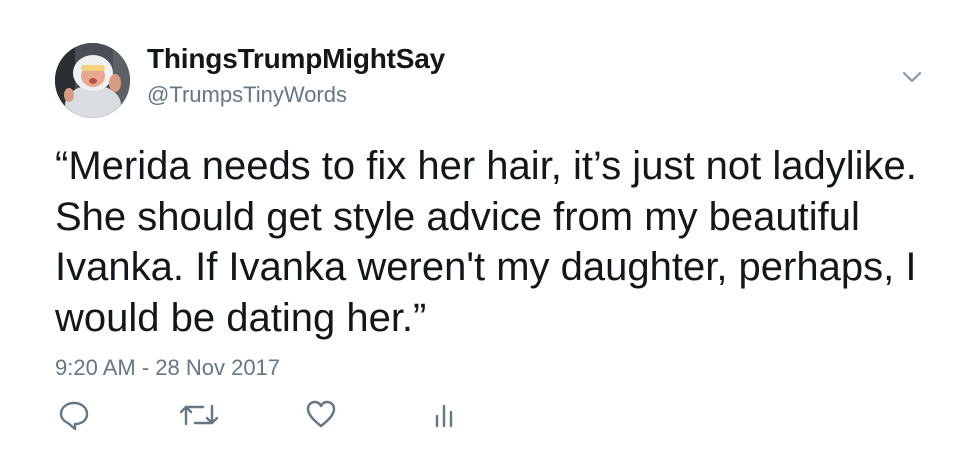 This screenshot has width=980, height=469. I want to click on profile-avatar, so click(92, 80).